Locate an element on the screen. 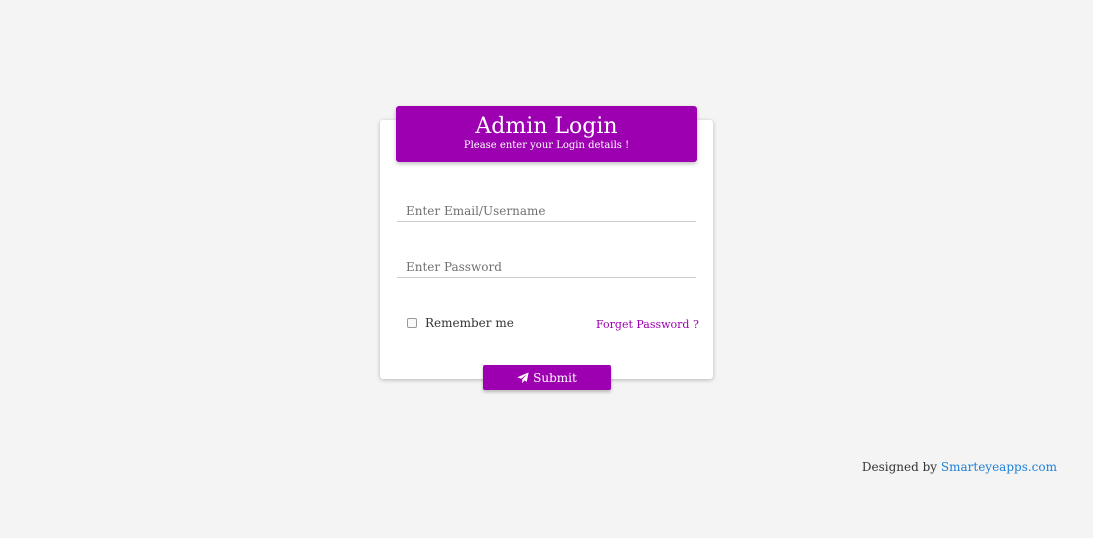 This screenshot has height=538, width=1093. page-title: Admin Login is located at coordinates (546, 126).